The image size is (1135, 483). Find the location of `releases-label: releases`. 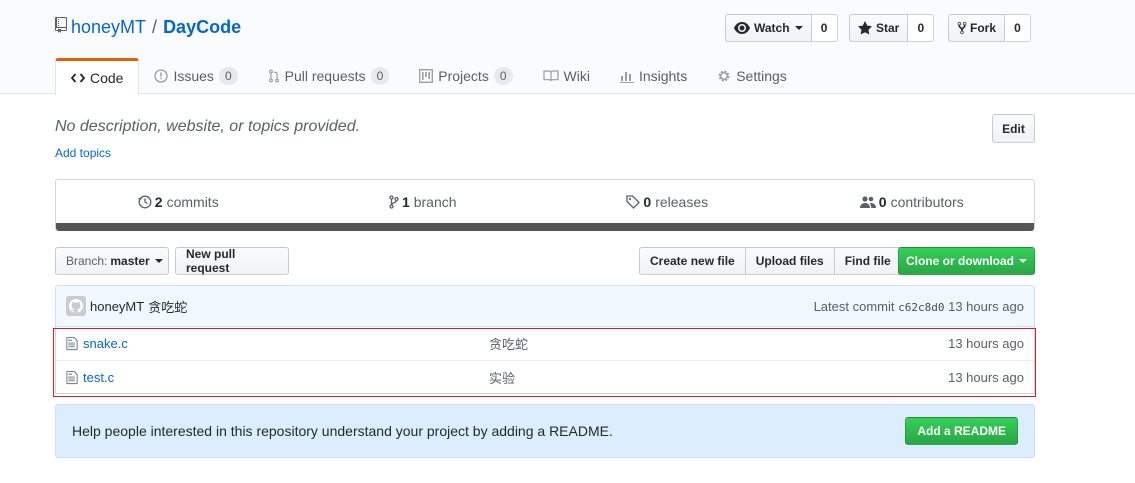

releases-label: releases is located at coordinates (682, 201).